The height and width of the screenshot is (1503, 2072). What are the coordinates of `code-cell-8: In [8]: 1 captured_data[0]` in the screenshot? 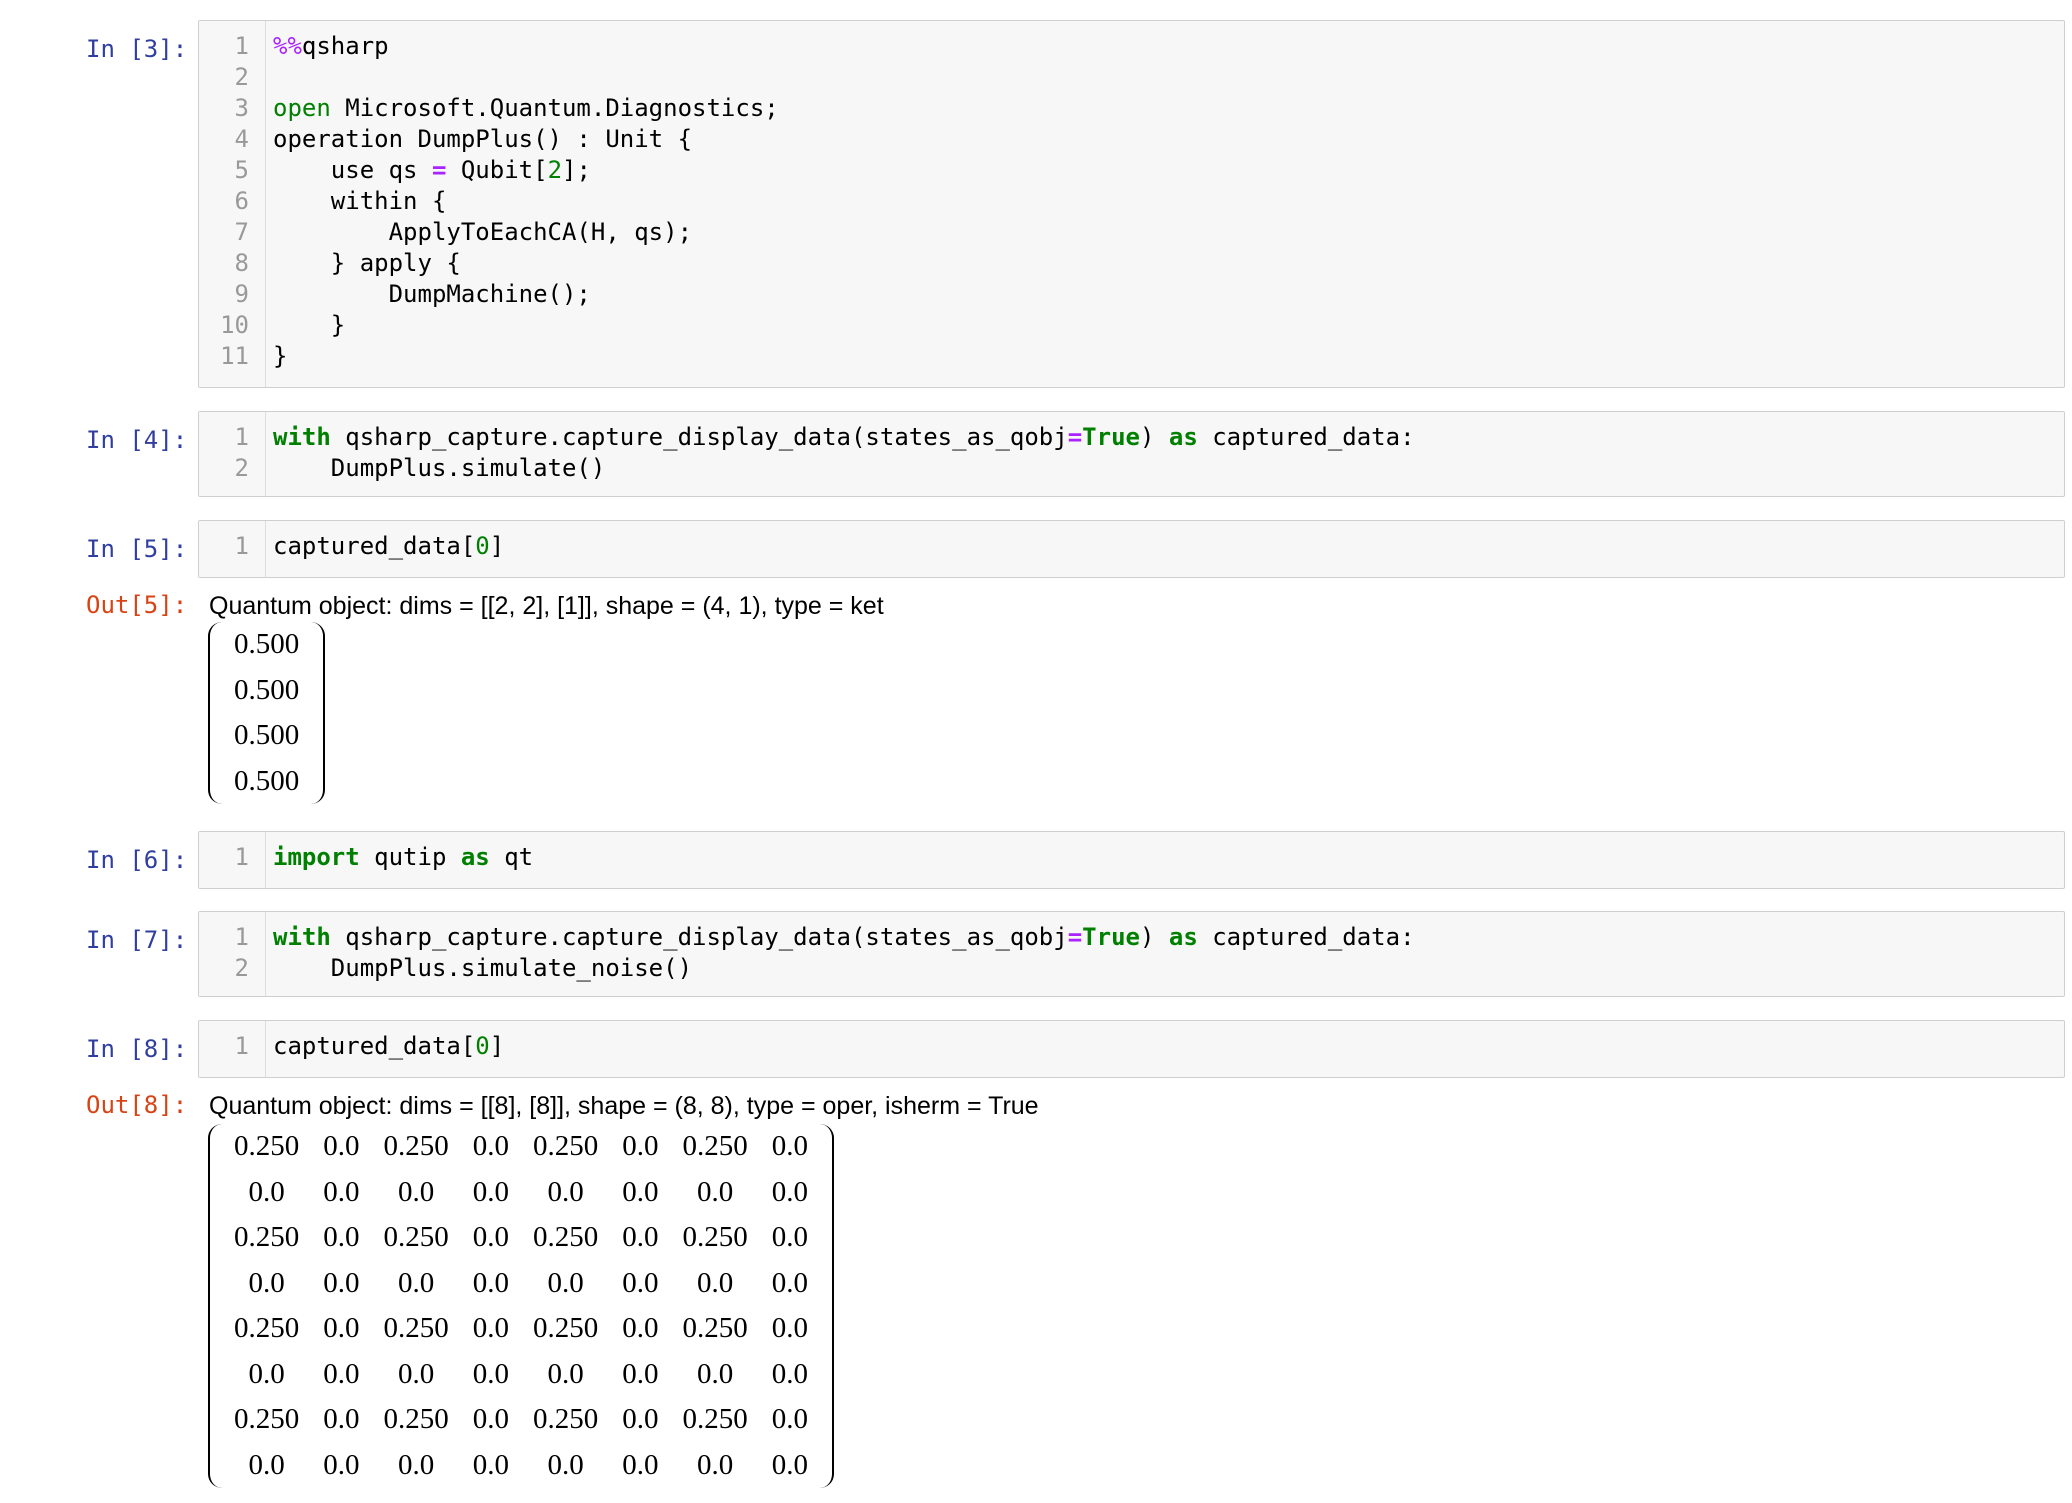 It's located at (1036, 1049).